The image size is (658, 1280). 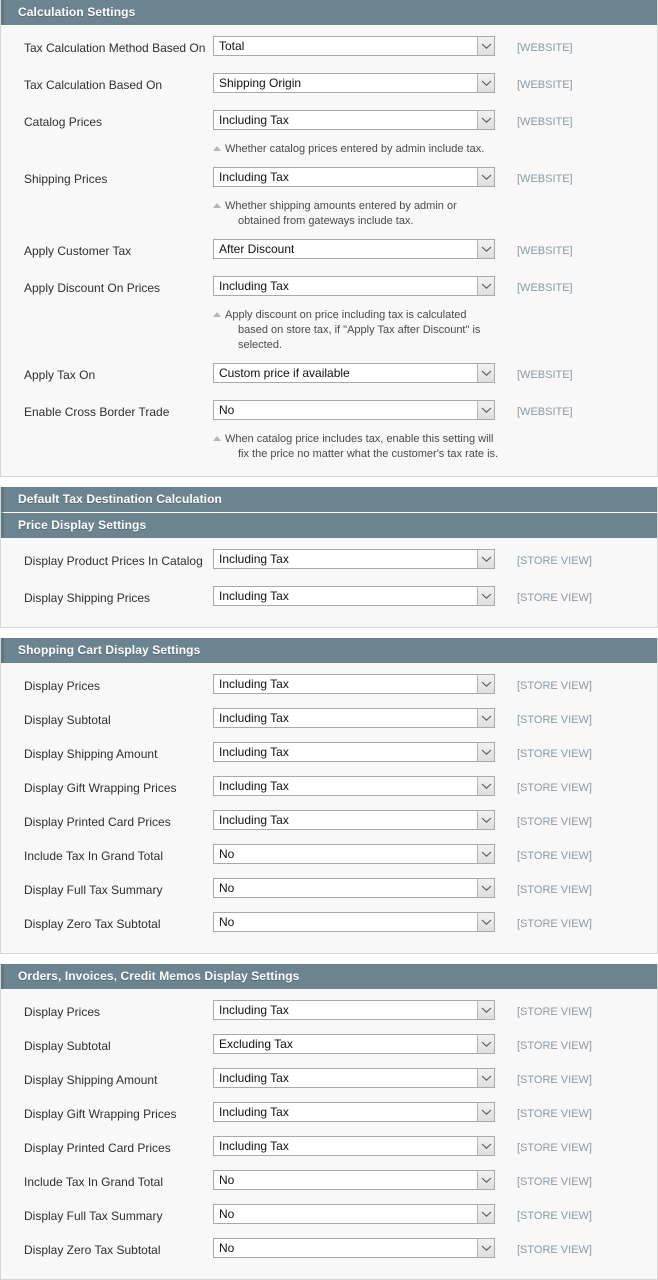 I want to click on field-label: Tax Calculation Based On, so click(x=93, y=85).